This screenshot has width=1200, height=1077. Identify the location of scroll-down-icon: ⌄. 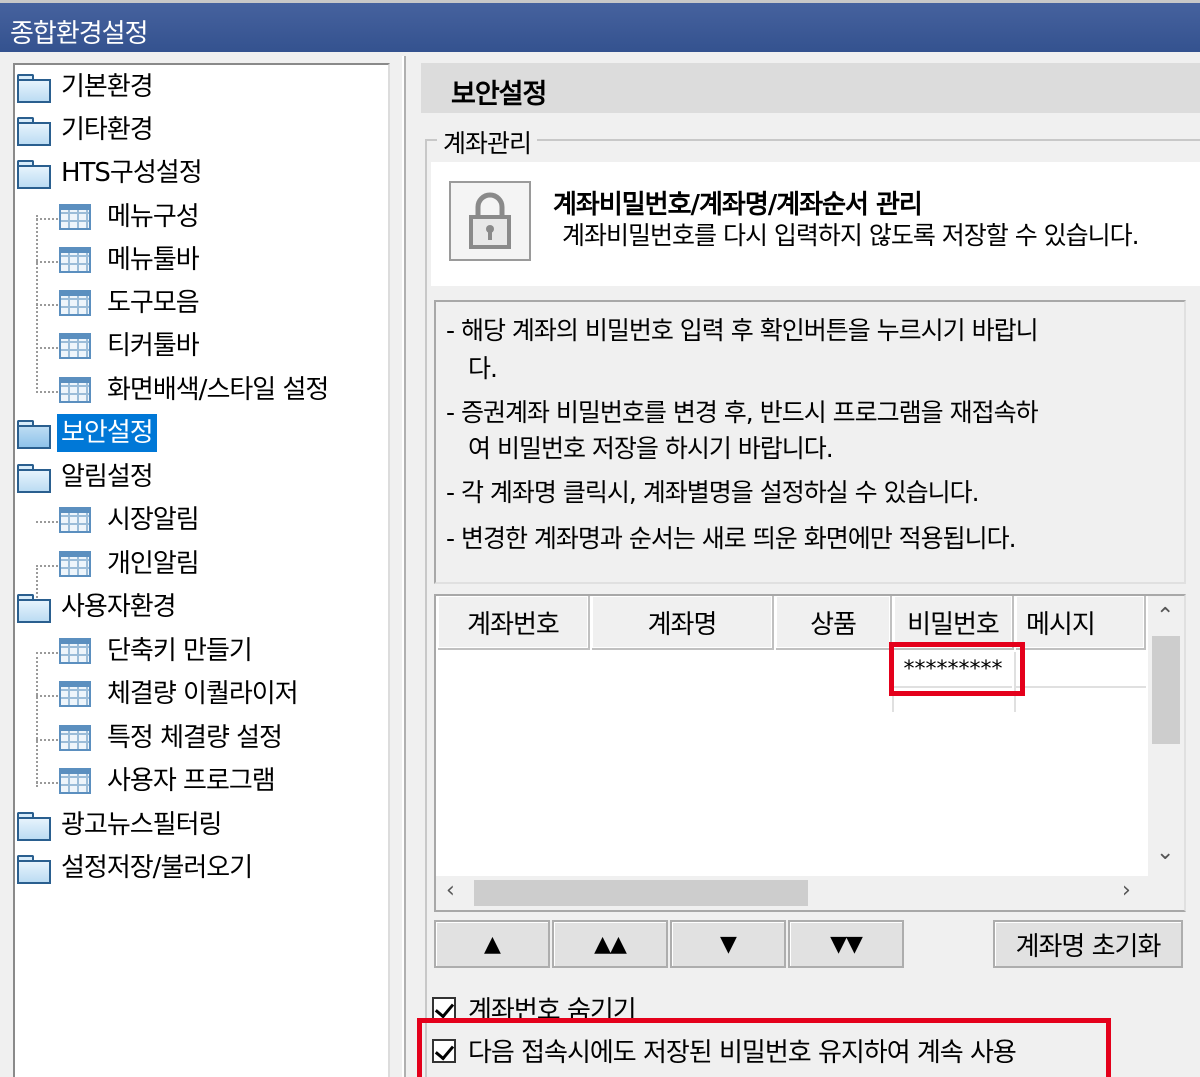
(1165, 852).